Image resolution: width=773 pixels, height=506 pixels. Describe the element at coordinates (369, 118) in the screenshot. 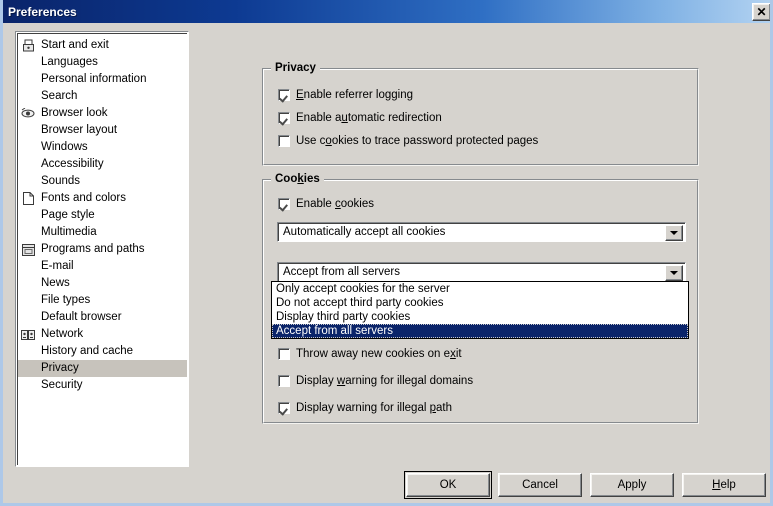

I see `checkbox-label: Enable automatic redirection` at that location.